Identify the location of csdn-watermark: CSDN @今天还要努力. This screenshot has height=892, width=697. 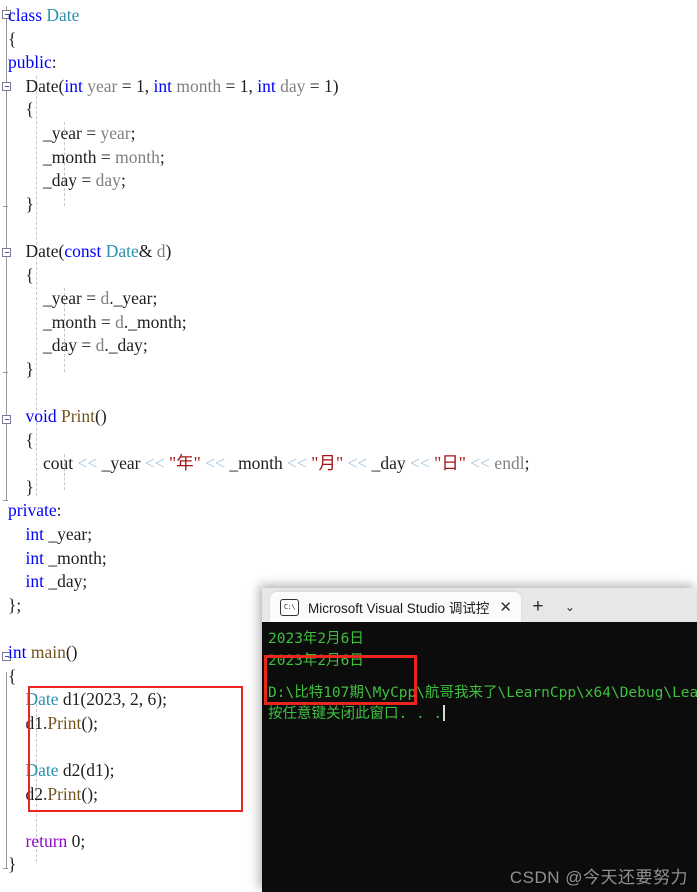
(598, 877).